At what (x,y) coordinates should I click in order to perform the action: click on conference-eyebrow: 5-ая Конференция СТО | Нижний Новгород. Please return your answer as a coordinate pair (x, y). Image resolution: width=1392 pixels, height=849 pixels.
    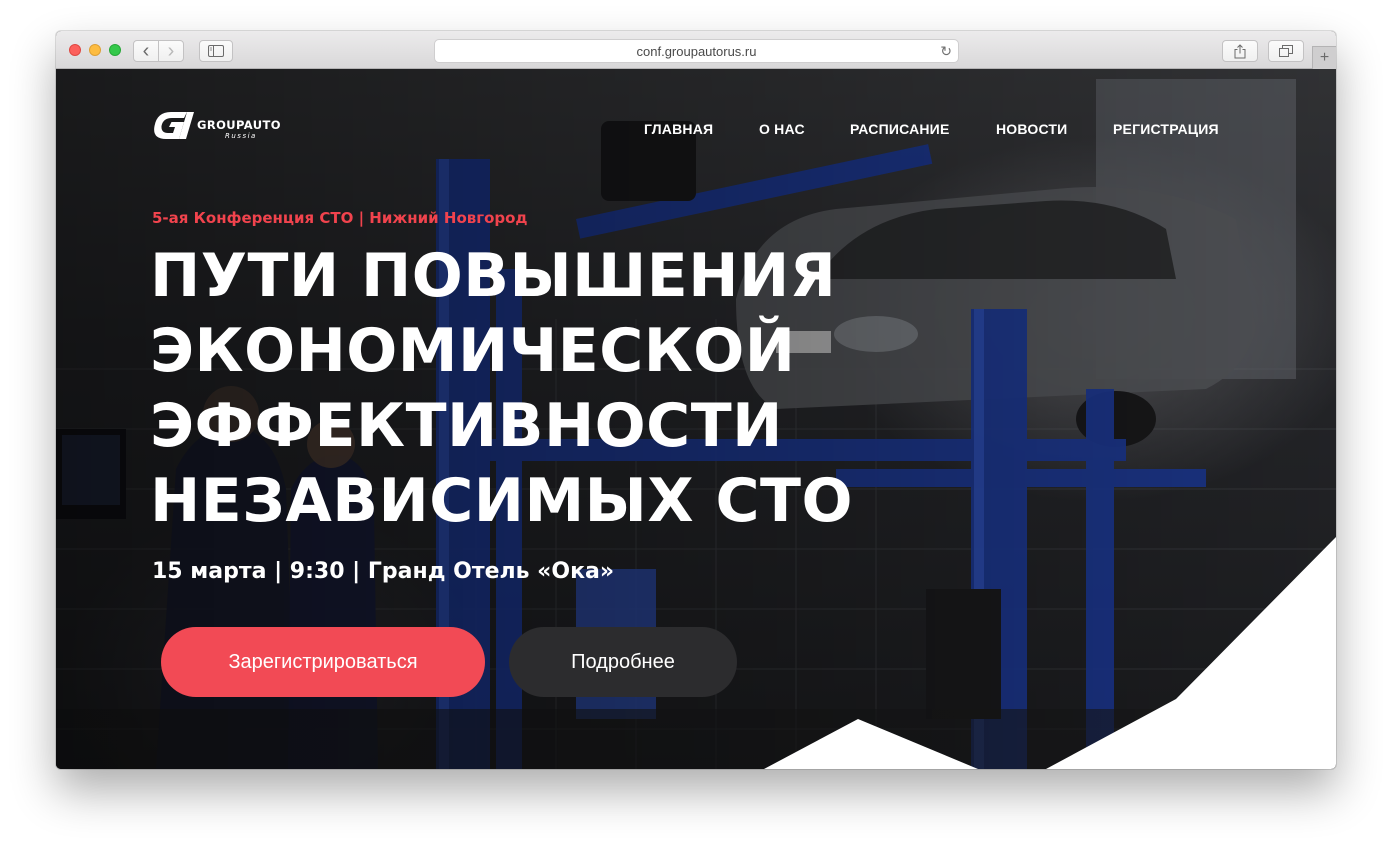
    Looking at the image, I should click on (340, 218).